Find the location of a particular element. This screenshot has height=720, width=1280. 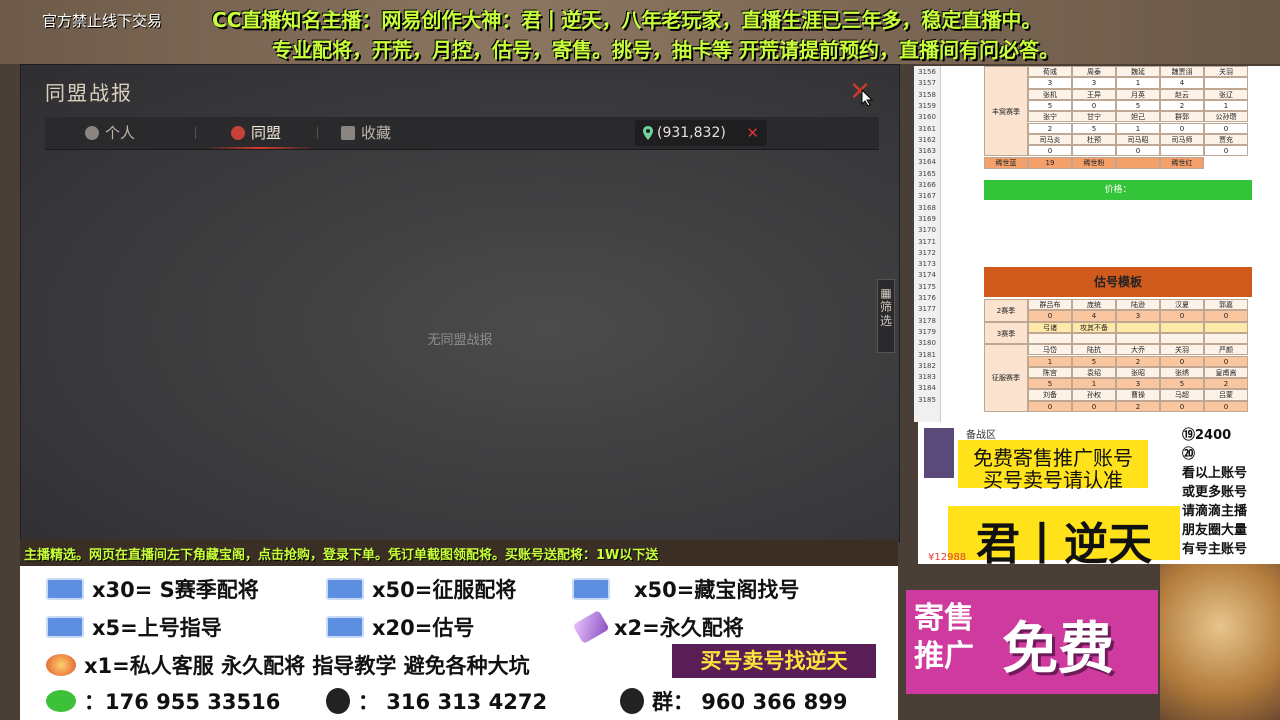

row-number: 3160 is located at coordinates (927, 117).